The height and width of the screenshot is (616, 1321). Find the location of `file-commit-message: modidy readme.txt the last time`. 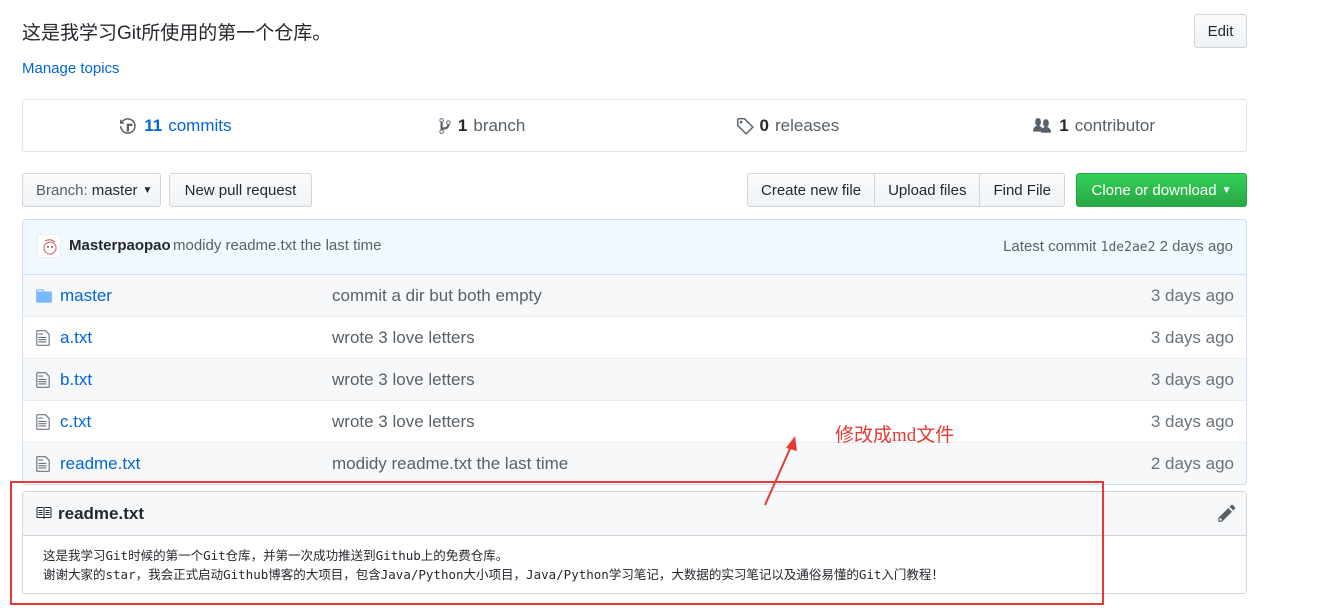

file-commit-message: modidy readme.txt the last time is located at coordinates (450, 464).